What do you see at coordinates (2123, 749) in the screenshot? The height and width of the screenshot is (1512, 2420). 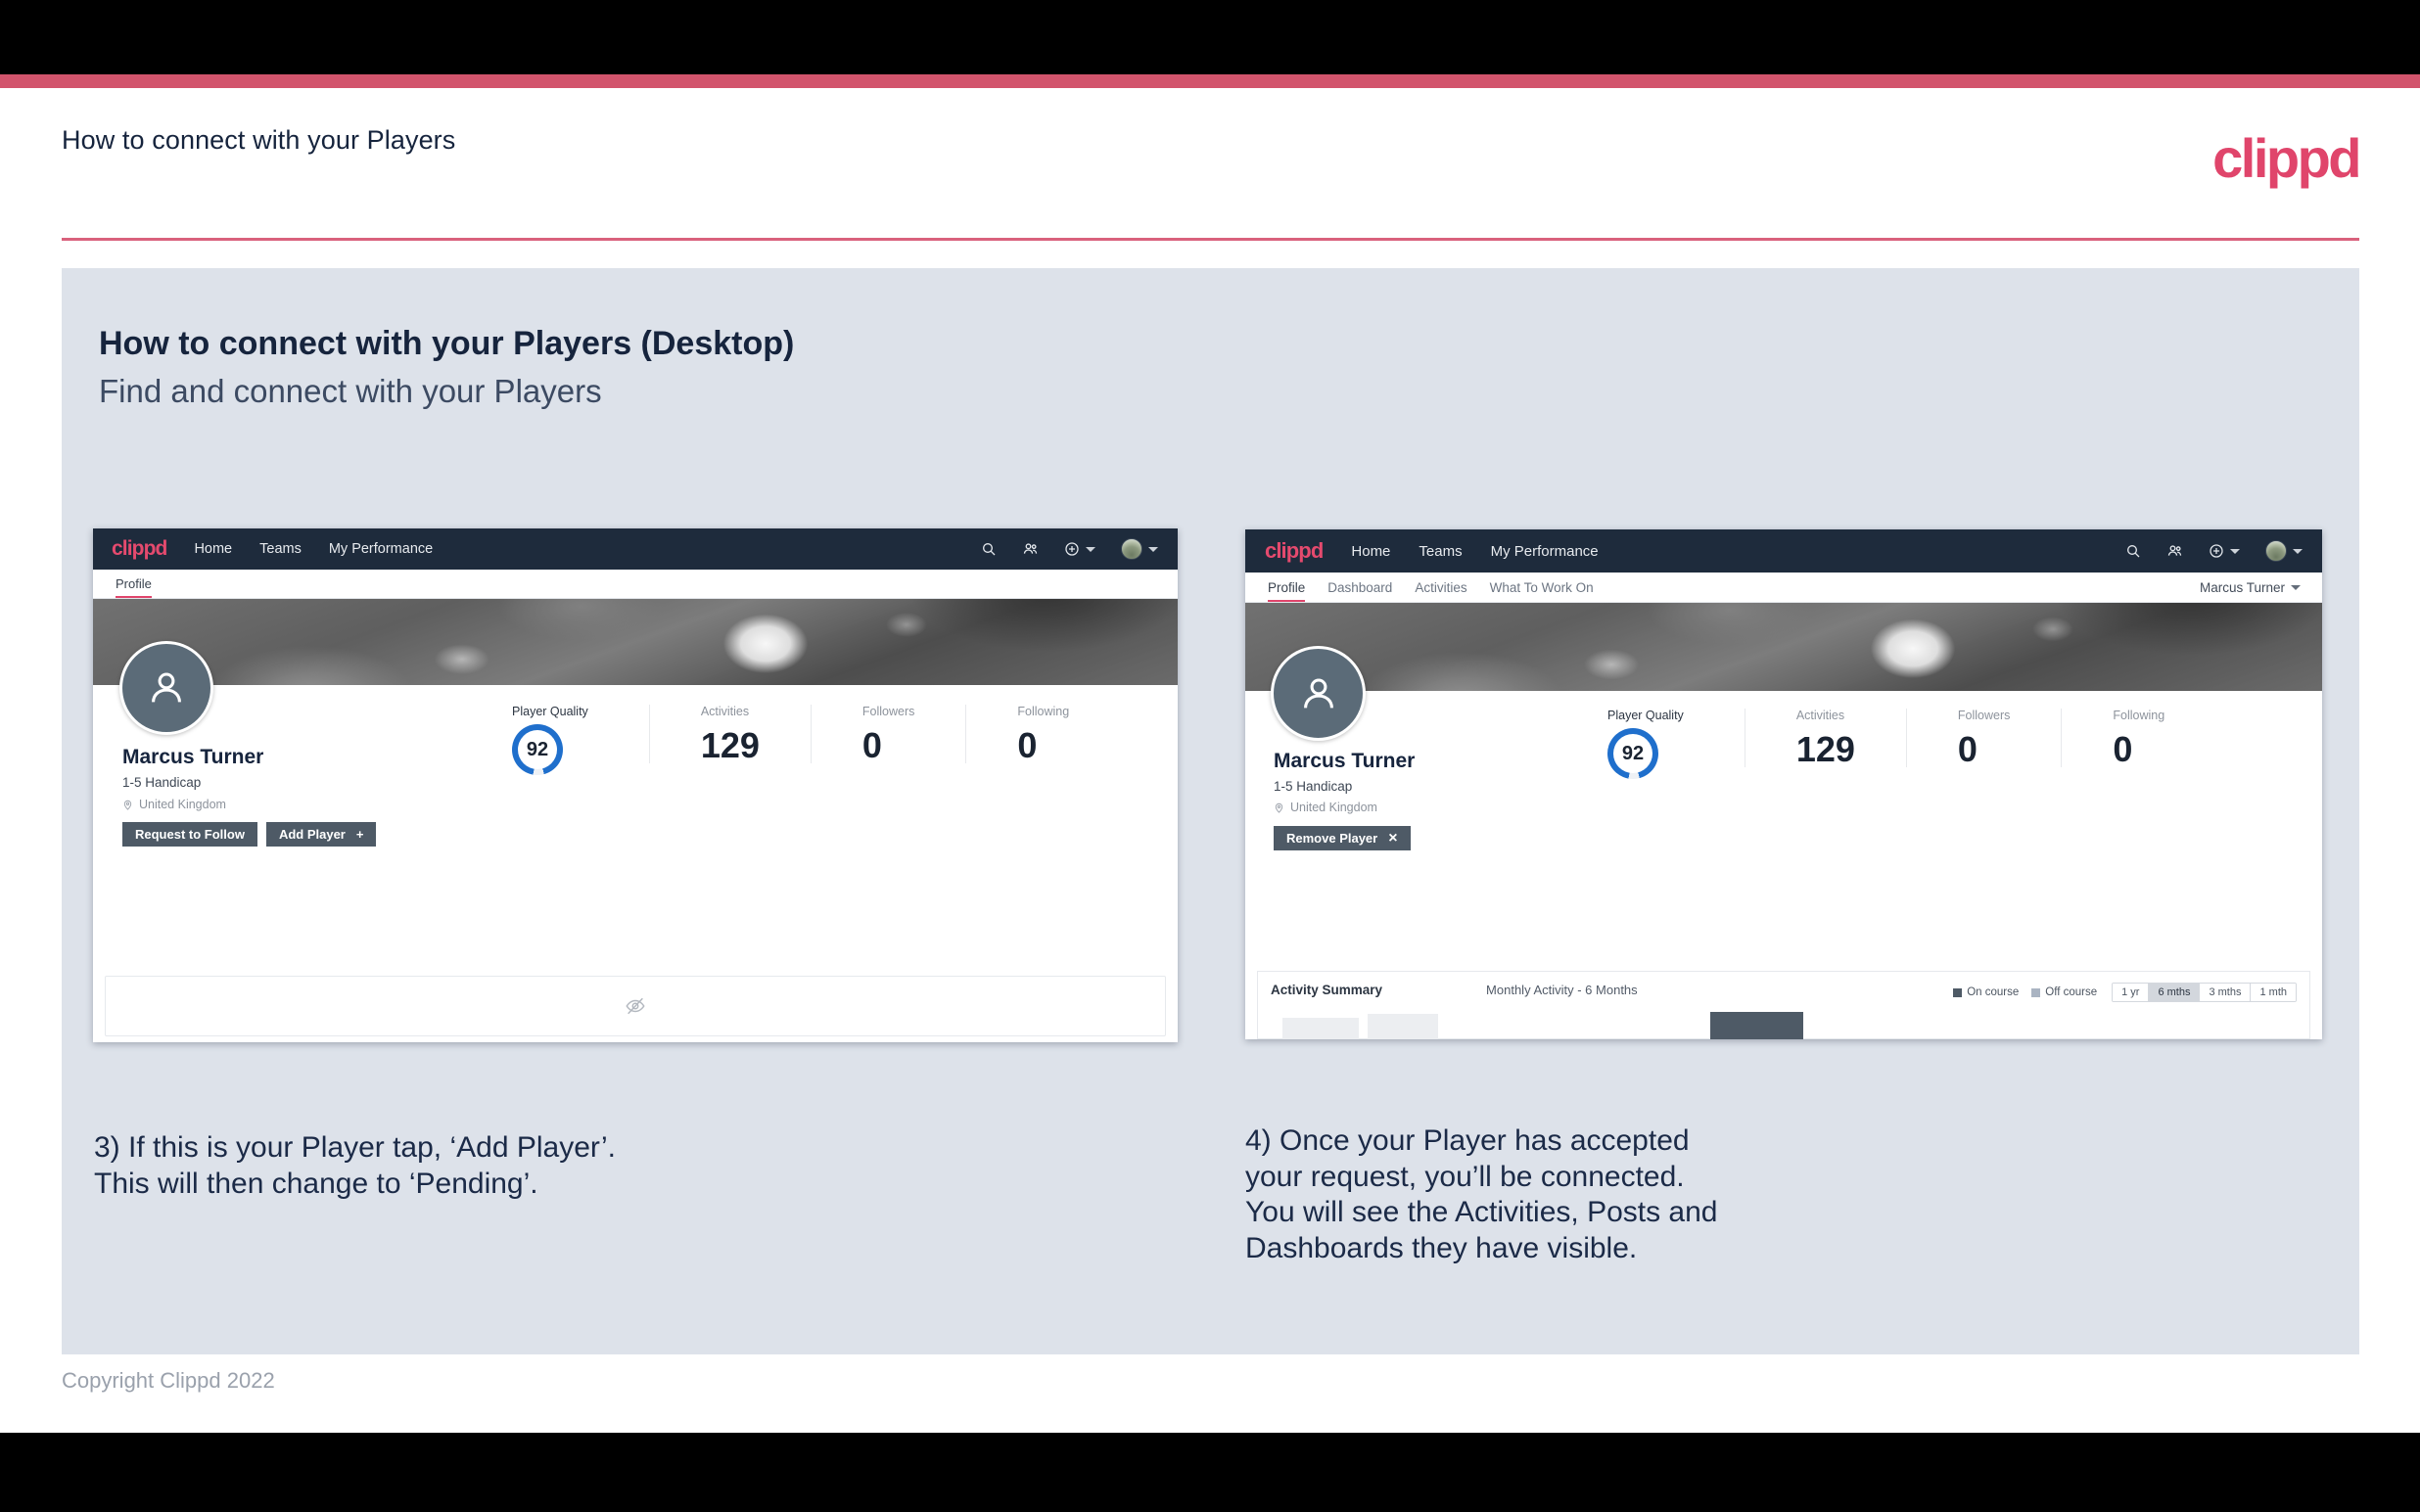 I see `following-value-right: 0` at bounding box center [2123, 749].